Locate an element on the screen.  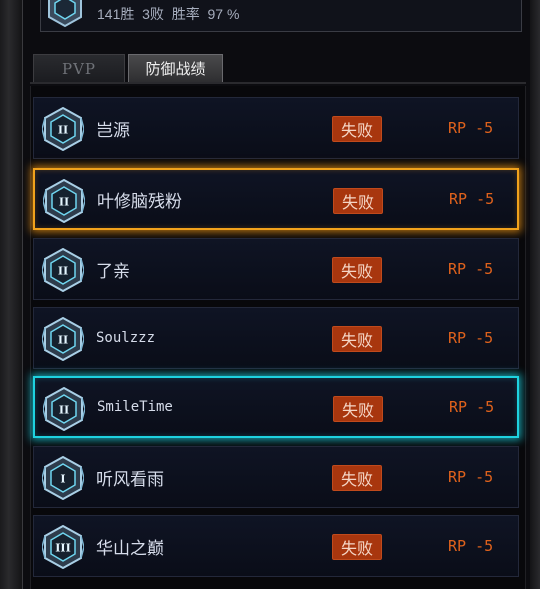
svg-text: I is located at coordinates (62, 479).